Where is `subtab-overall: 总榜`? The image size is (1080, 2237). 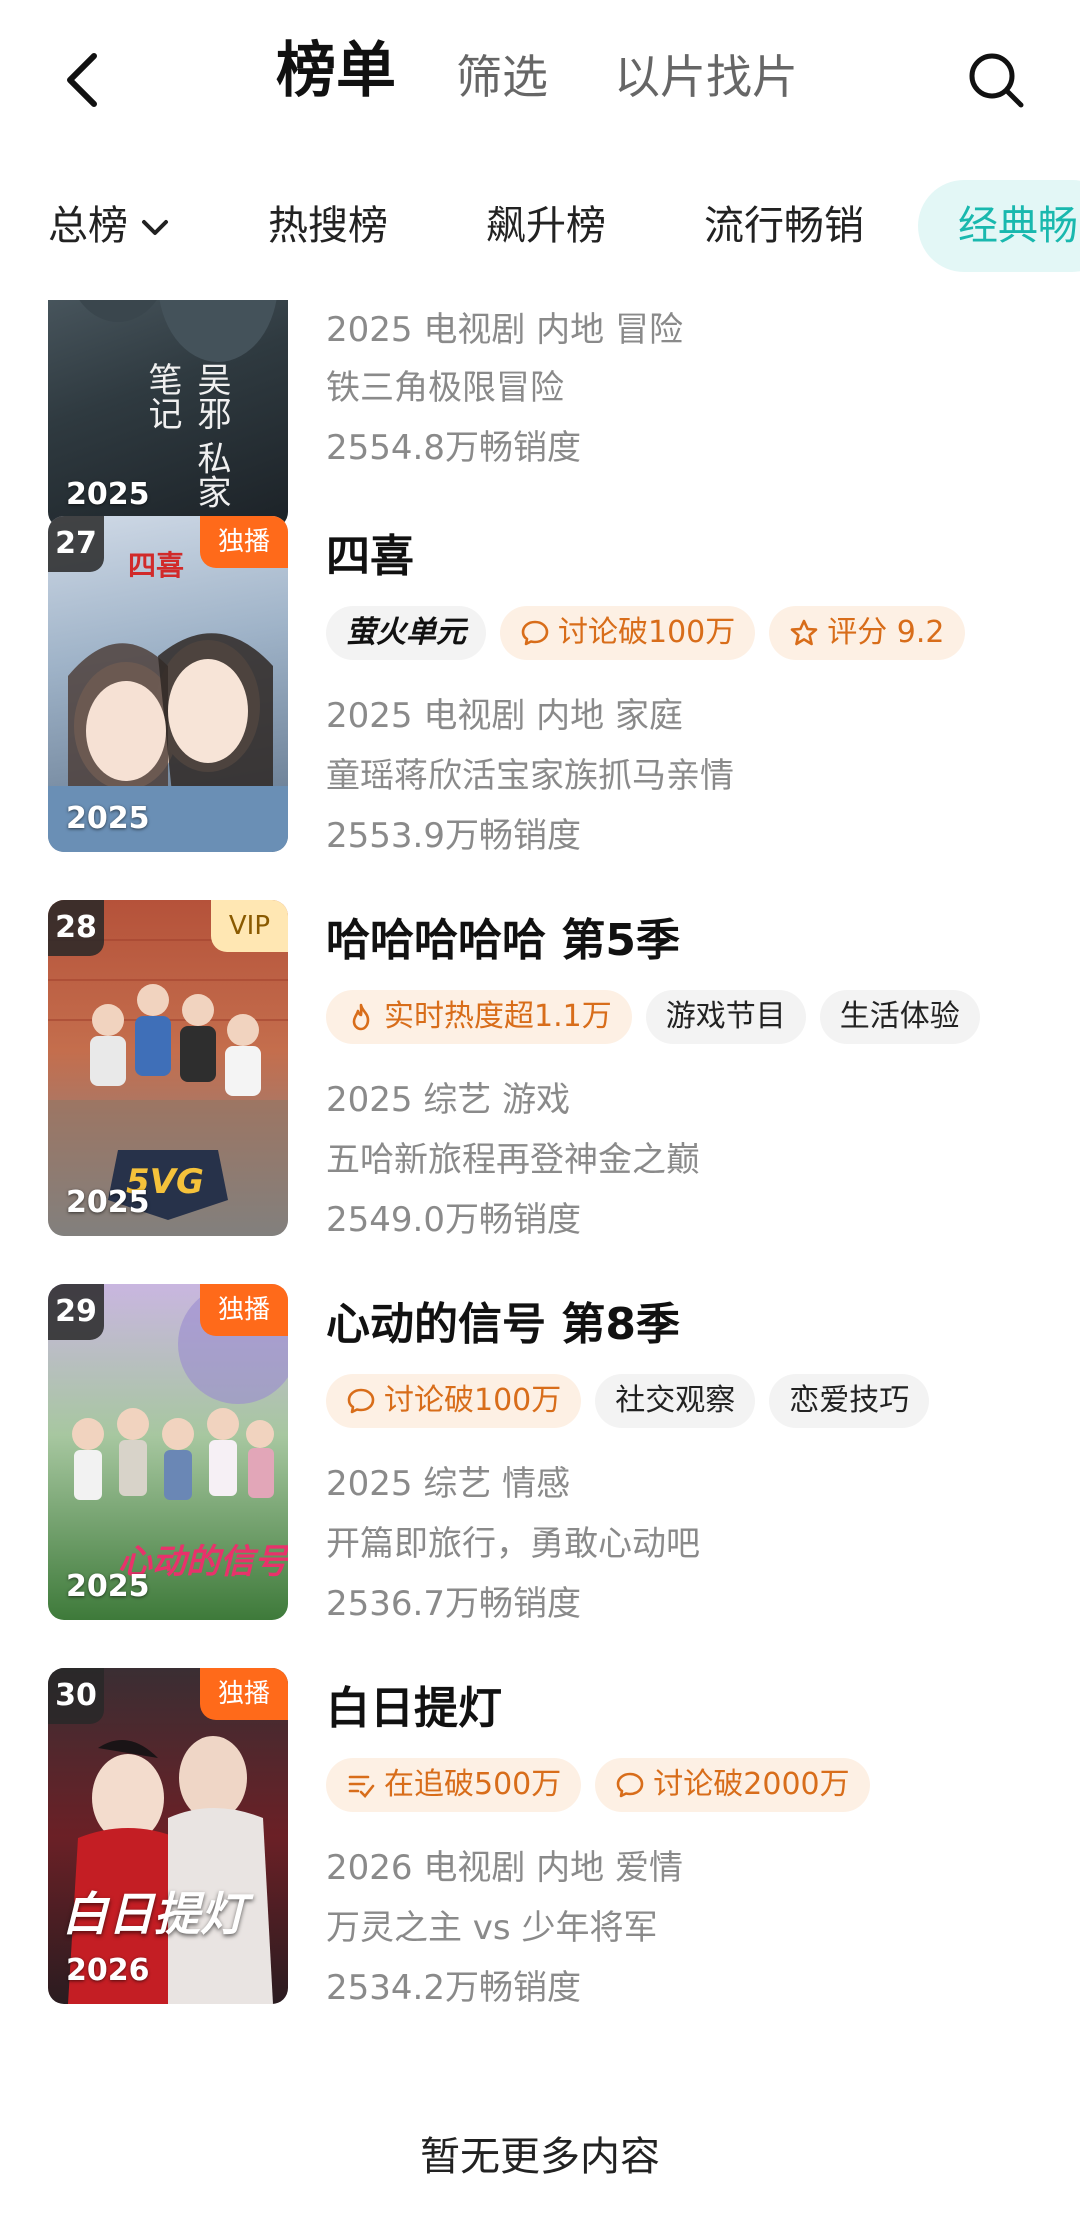 subtab-overall: 总榜 is located at coordinates (109, 226).